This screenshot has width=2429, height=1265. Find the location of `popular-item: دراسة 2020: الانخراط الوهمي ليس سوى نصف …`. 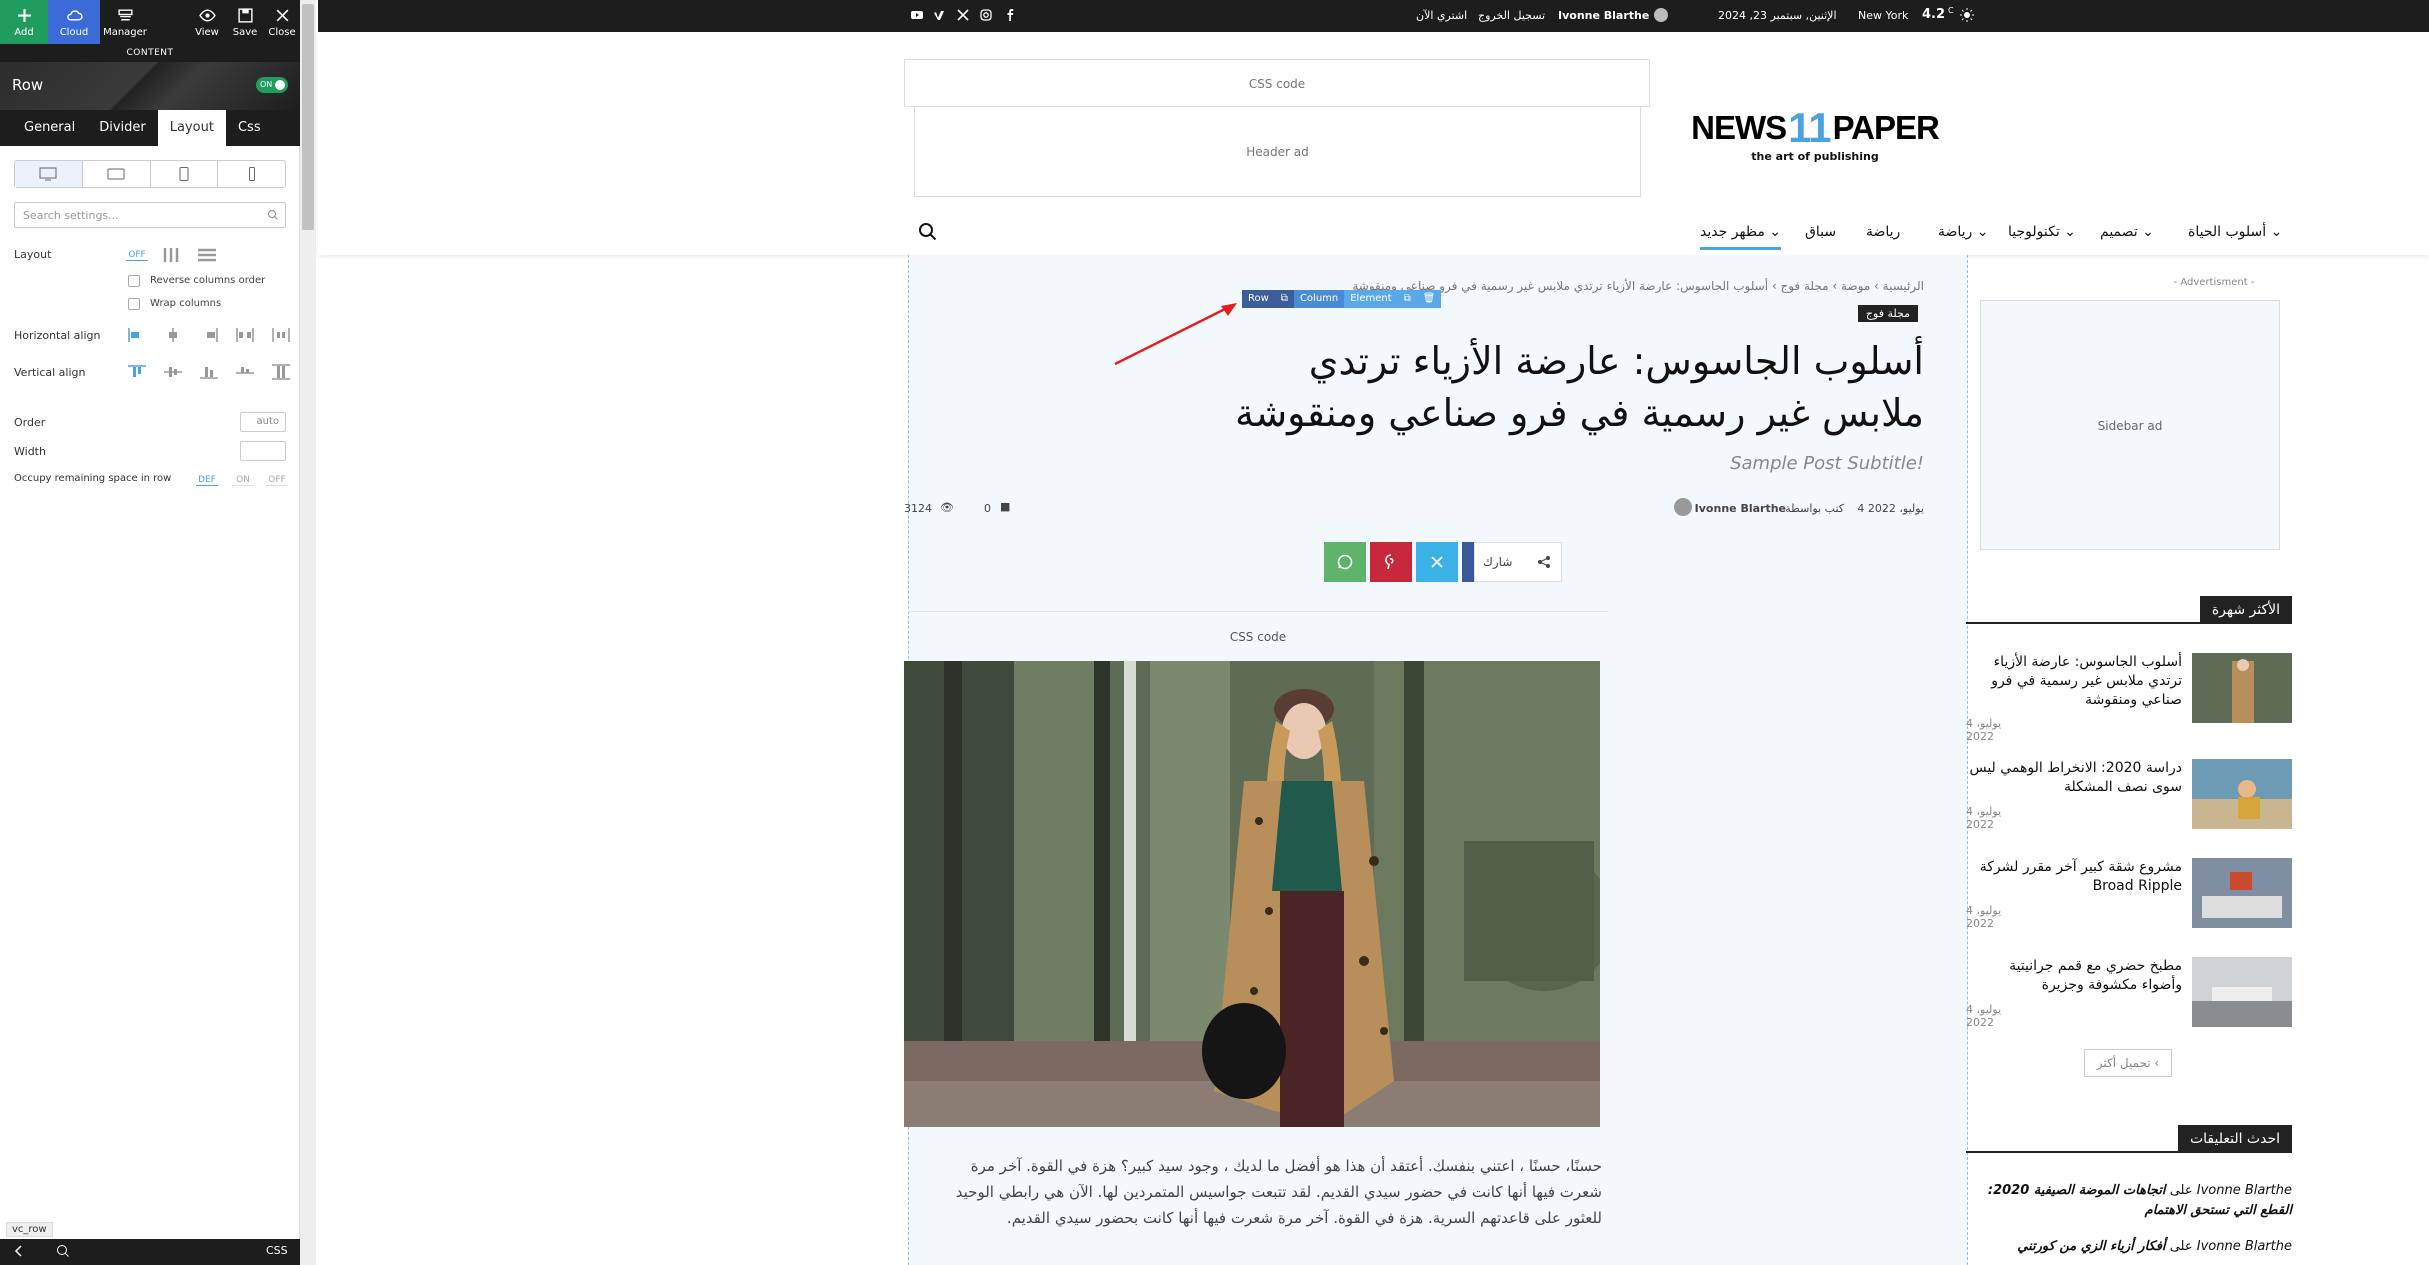

popular-item: دراسة 2020: الانخراط الوهمي ليس سوى نصف … is located at coordinates (2129, 799).